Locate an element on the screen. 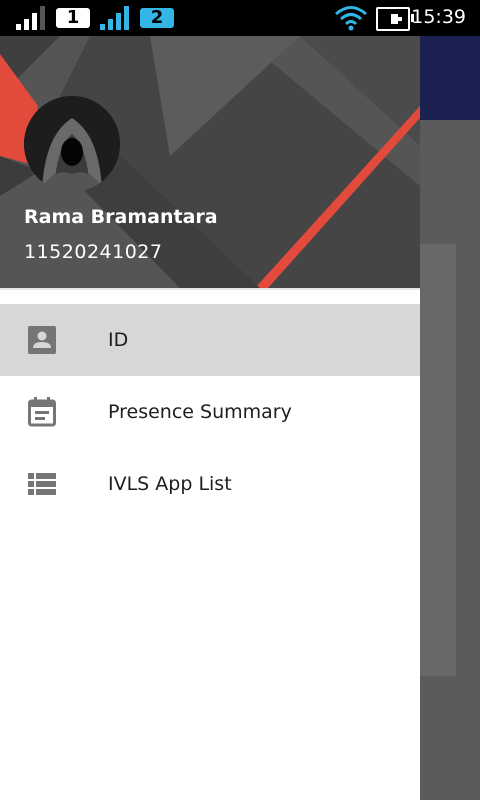  clock: 15:39 is located at coordinates (438, 17).